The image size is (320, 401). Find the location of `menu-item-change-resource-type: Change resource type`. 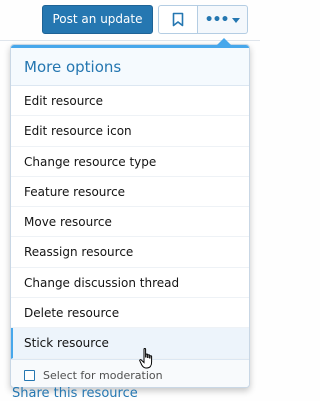

menu-item-change-resource-type: Change resource type is located at coordinates (130, 162).